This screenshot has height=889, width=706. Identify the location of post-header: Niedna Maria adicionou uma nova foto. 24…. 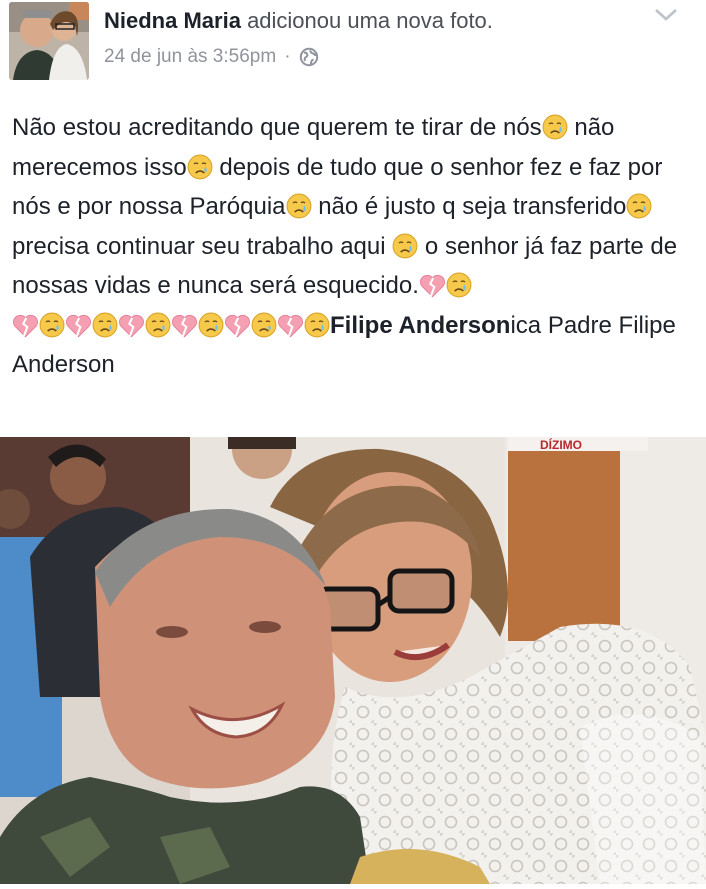
(353, 45).